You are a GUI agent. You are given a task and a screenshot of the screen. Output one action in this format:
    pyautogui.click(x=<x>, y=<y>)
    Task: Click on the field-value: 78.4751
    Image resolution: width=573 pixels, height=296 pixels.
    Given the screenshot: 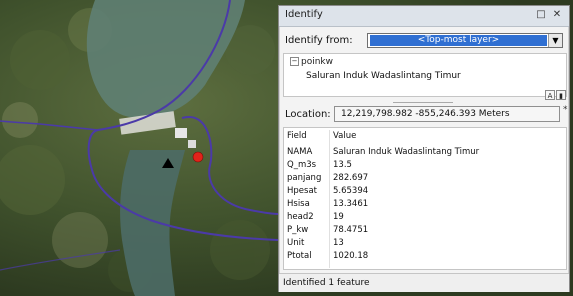 What is the action you would take?
    pyautogui.click(x=351, y=230)
    